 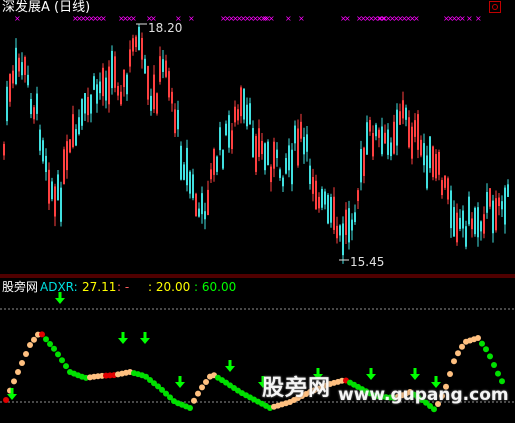 I want to click on indicator-level-high: : 60.00, so click(x=215, y=287).